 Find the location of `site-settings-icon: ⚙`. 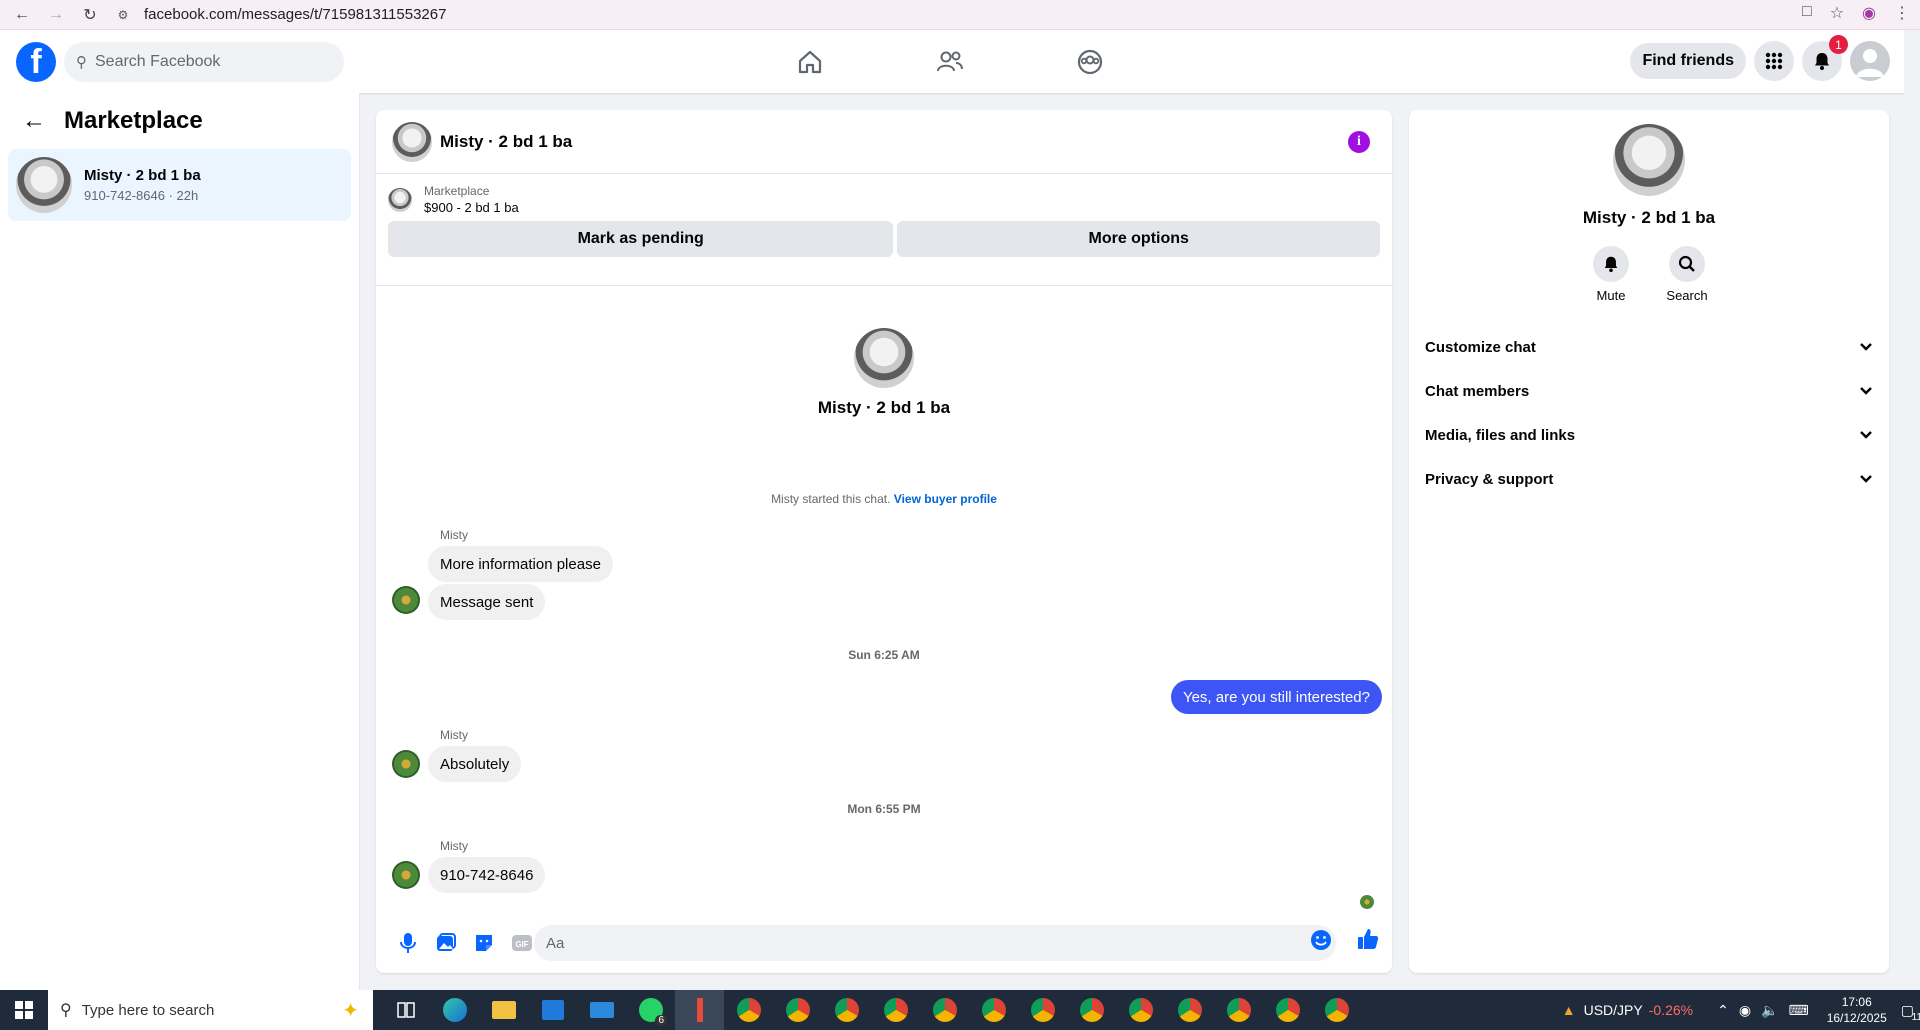

site-settings-icon: ⚙ is located at coordinates (123, 15).